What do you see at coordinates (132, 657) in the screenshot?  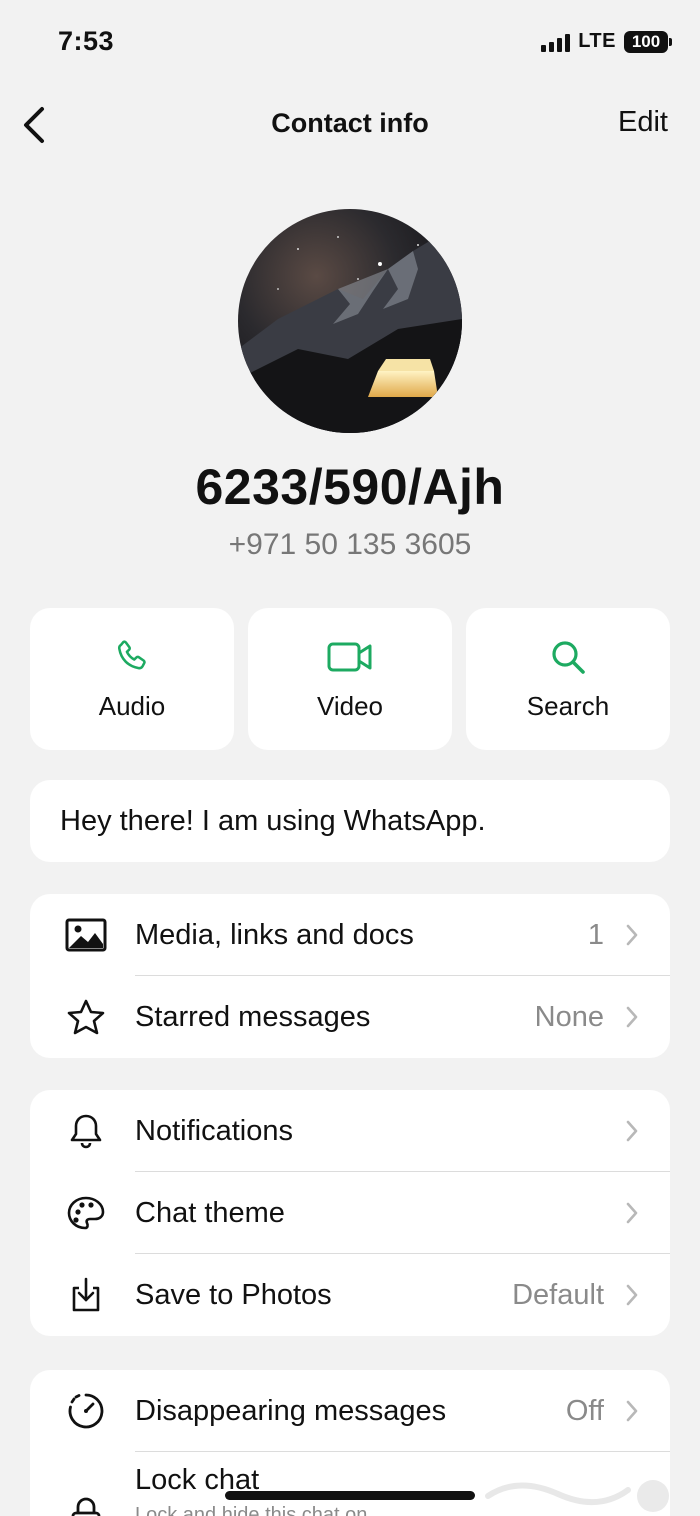 I see `phone-icon` at bounding box center [132, 657].